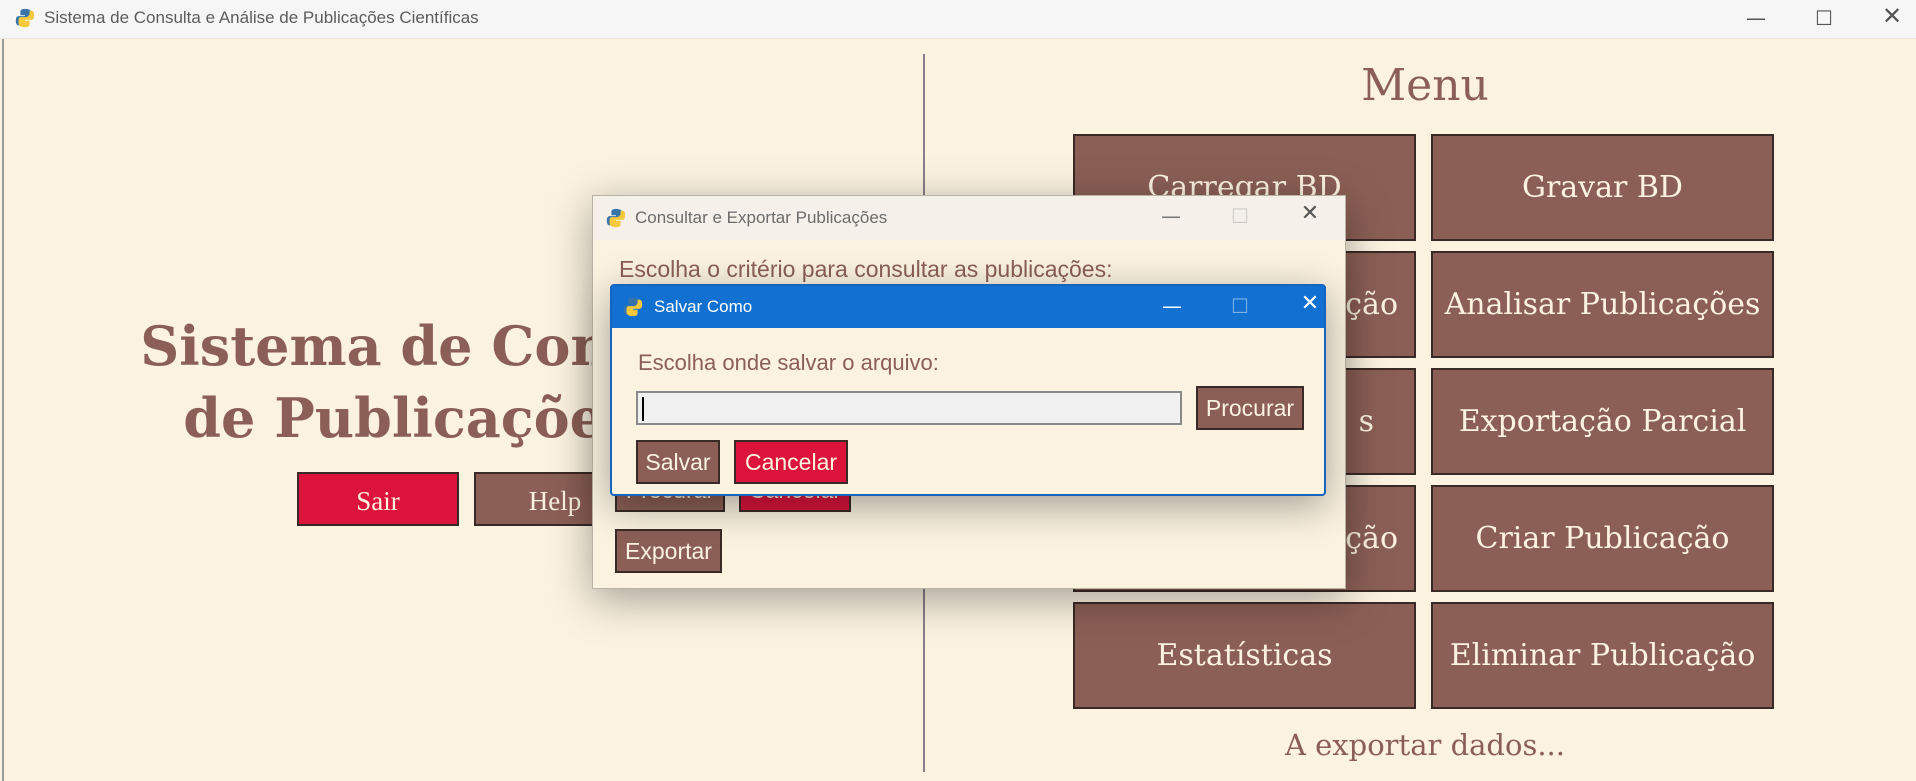 The height and width of the screenshot is (781, 1916). What do you see at coordinates (1244, 655) in the screenshot?
I see `estatisticas-button: Estatísticas` at bounding box center [1244, 655].